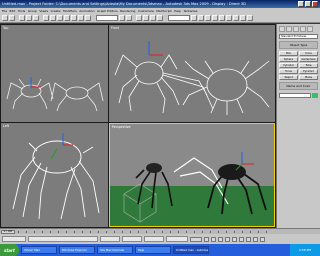 The width and height of the screenshot is (320, 256). I want to click on frame-ticks, so click(145, 232).